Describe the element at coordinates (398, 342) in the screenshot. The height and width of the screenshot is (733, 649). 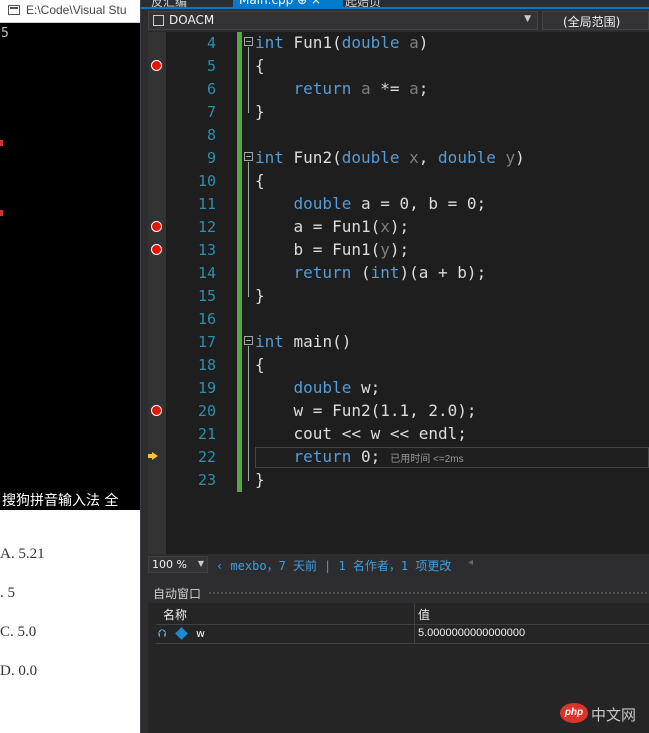
I see `code-line: 17 int main()` at that location.